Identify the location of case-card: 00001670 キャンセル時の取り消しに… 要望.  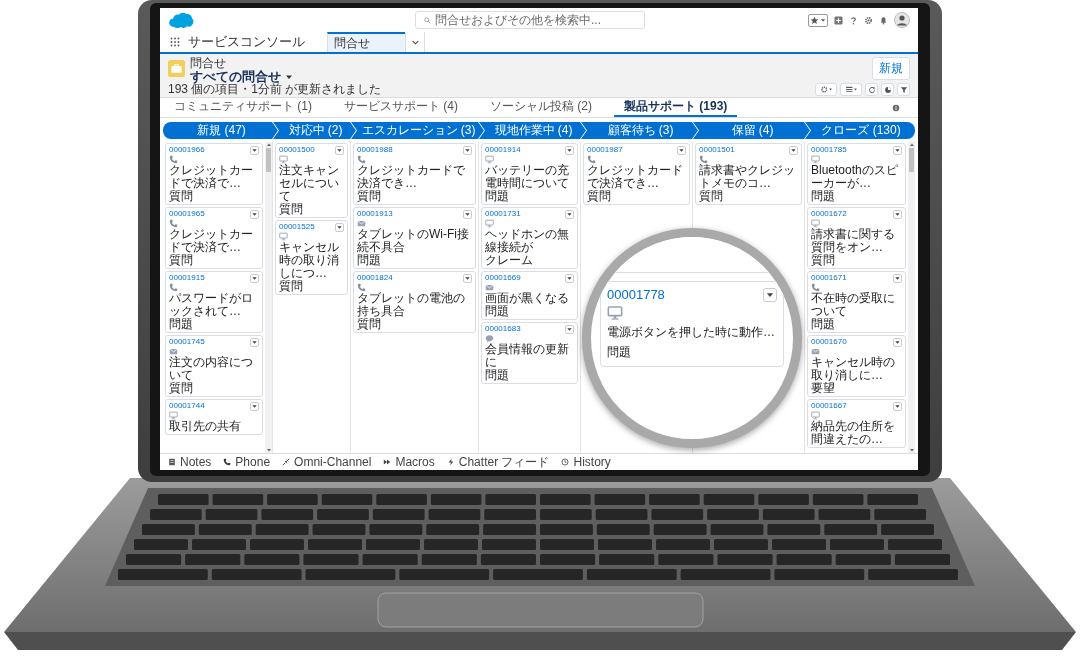
(856, 366).